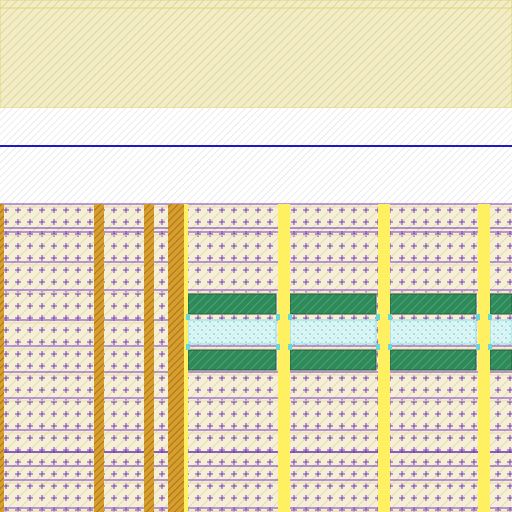 The height and width of the screenshot is (512, 512). I want to click on yellow-strip-gate, so click(186, 358).